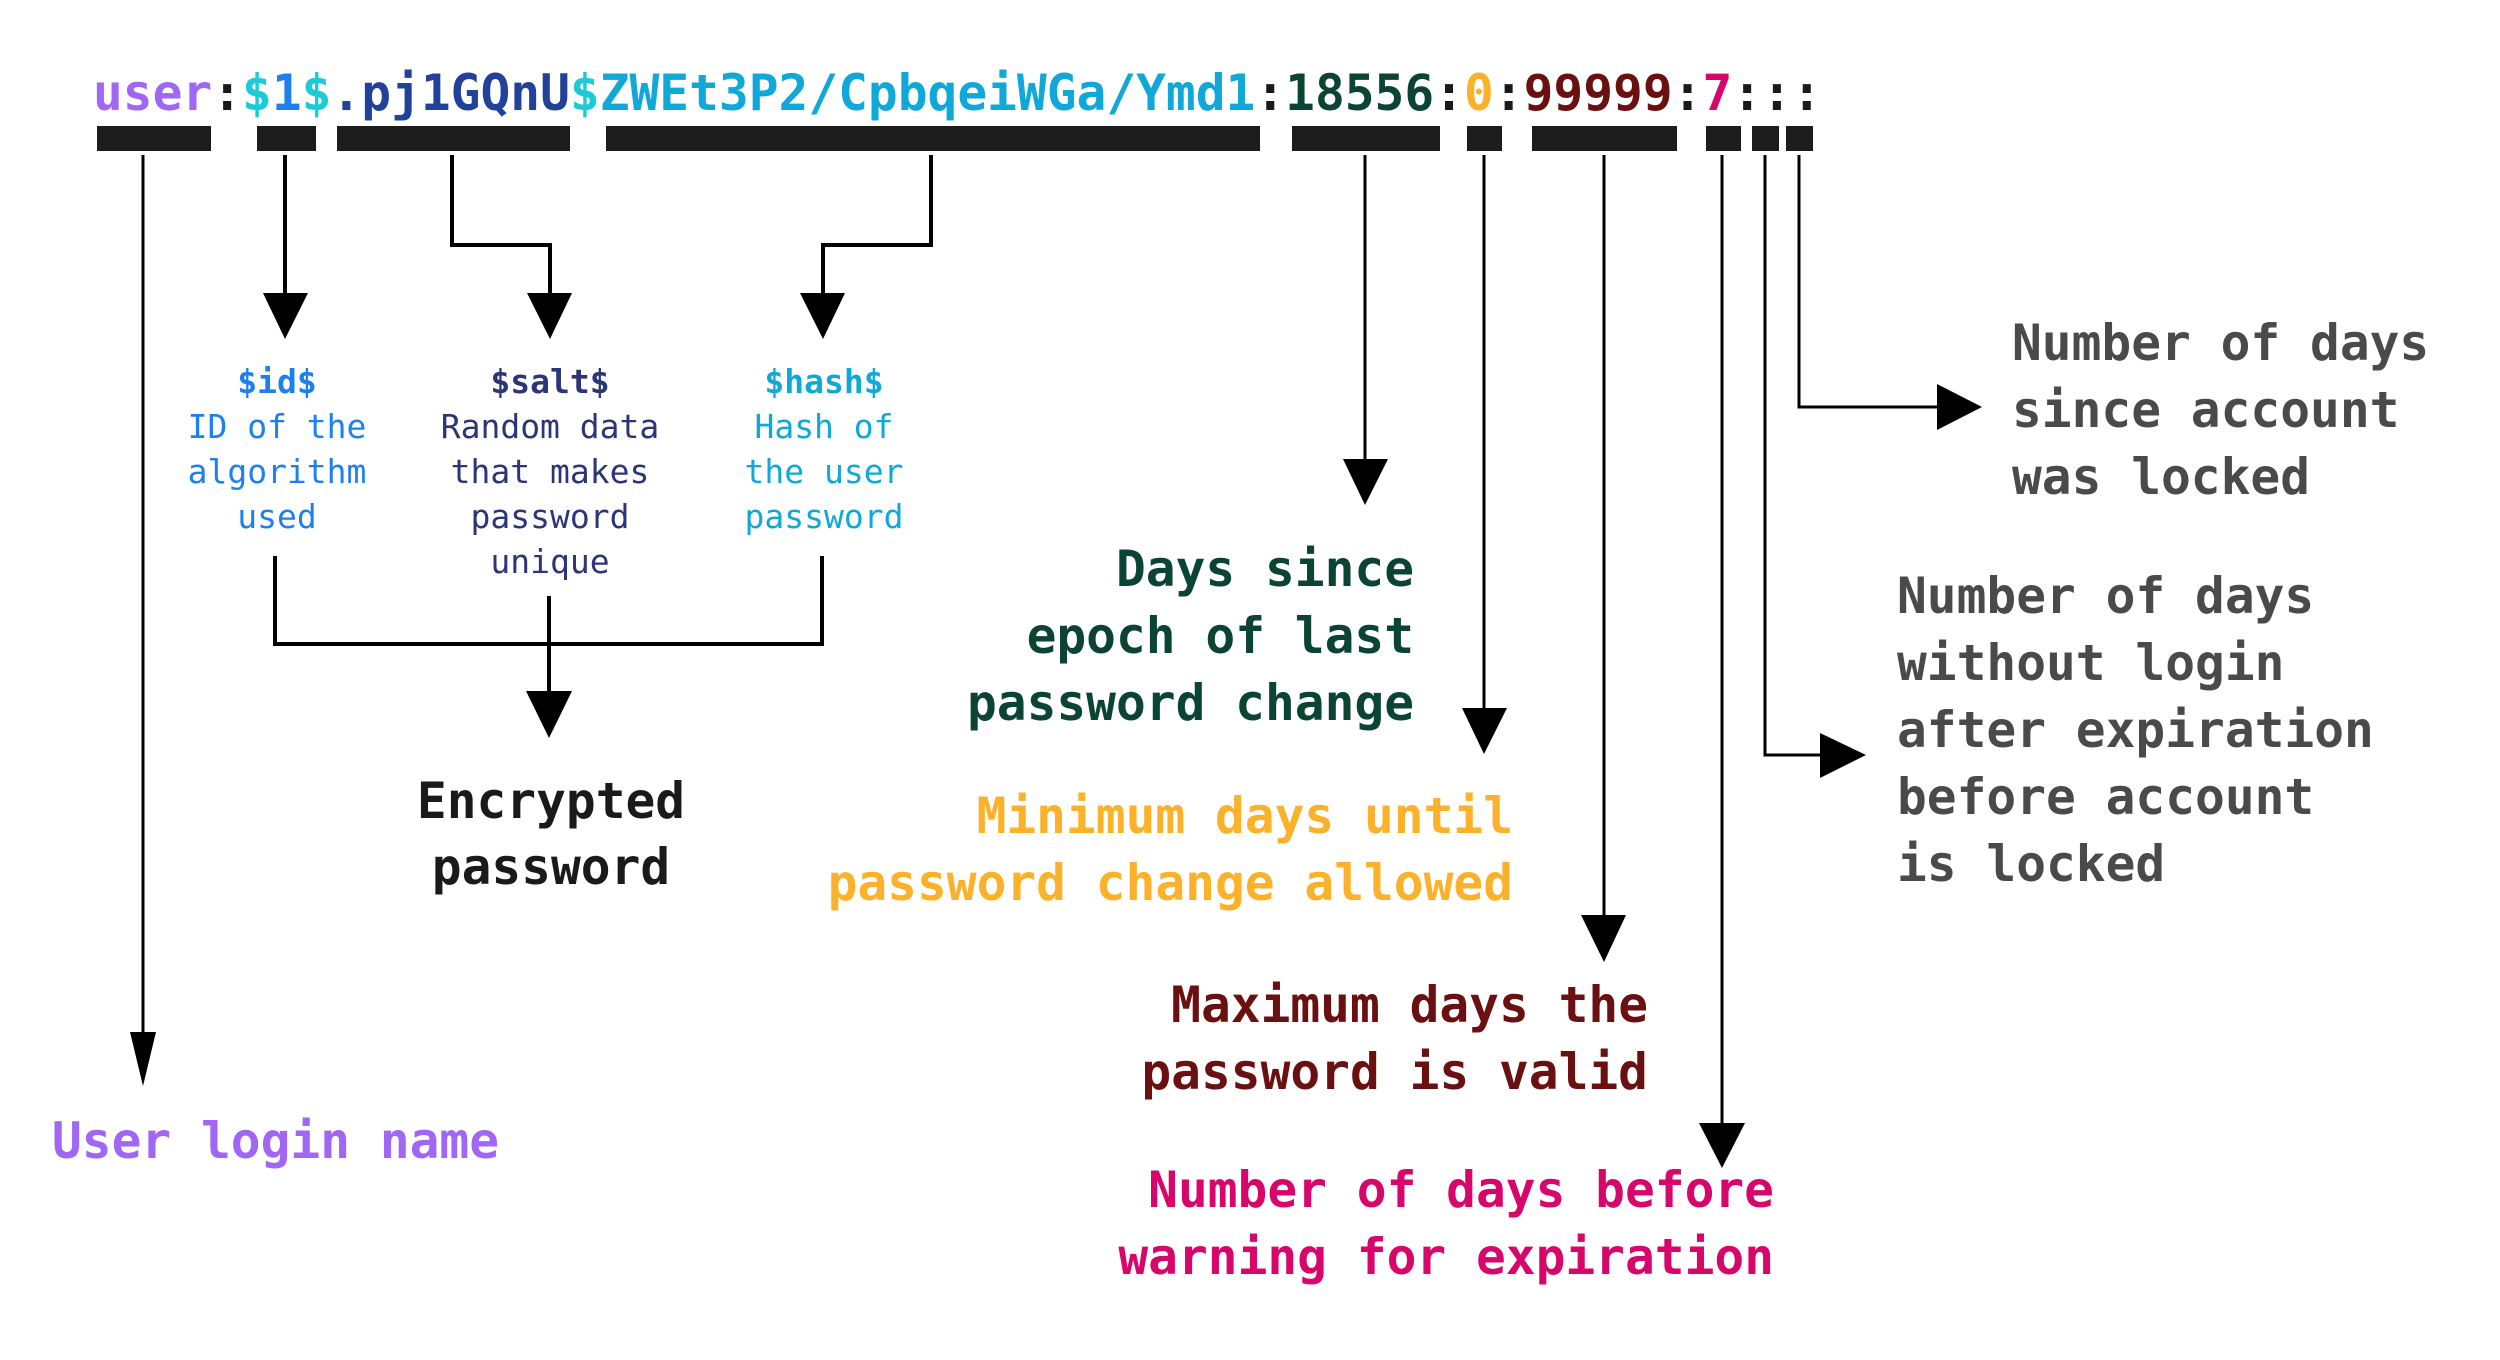  Describe the element at coordinates (1170, 883) in the screenshot. I see `label-line: password change allowed` at that location.